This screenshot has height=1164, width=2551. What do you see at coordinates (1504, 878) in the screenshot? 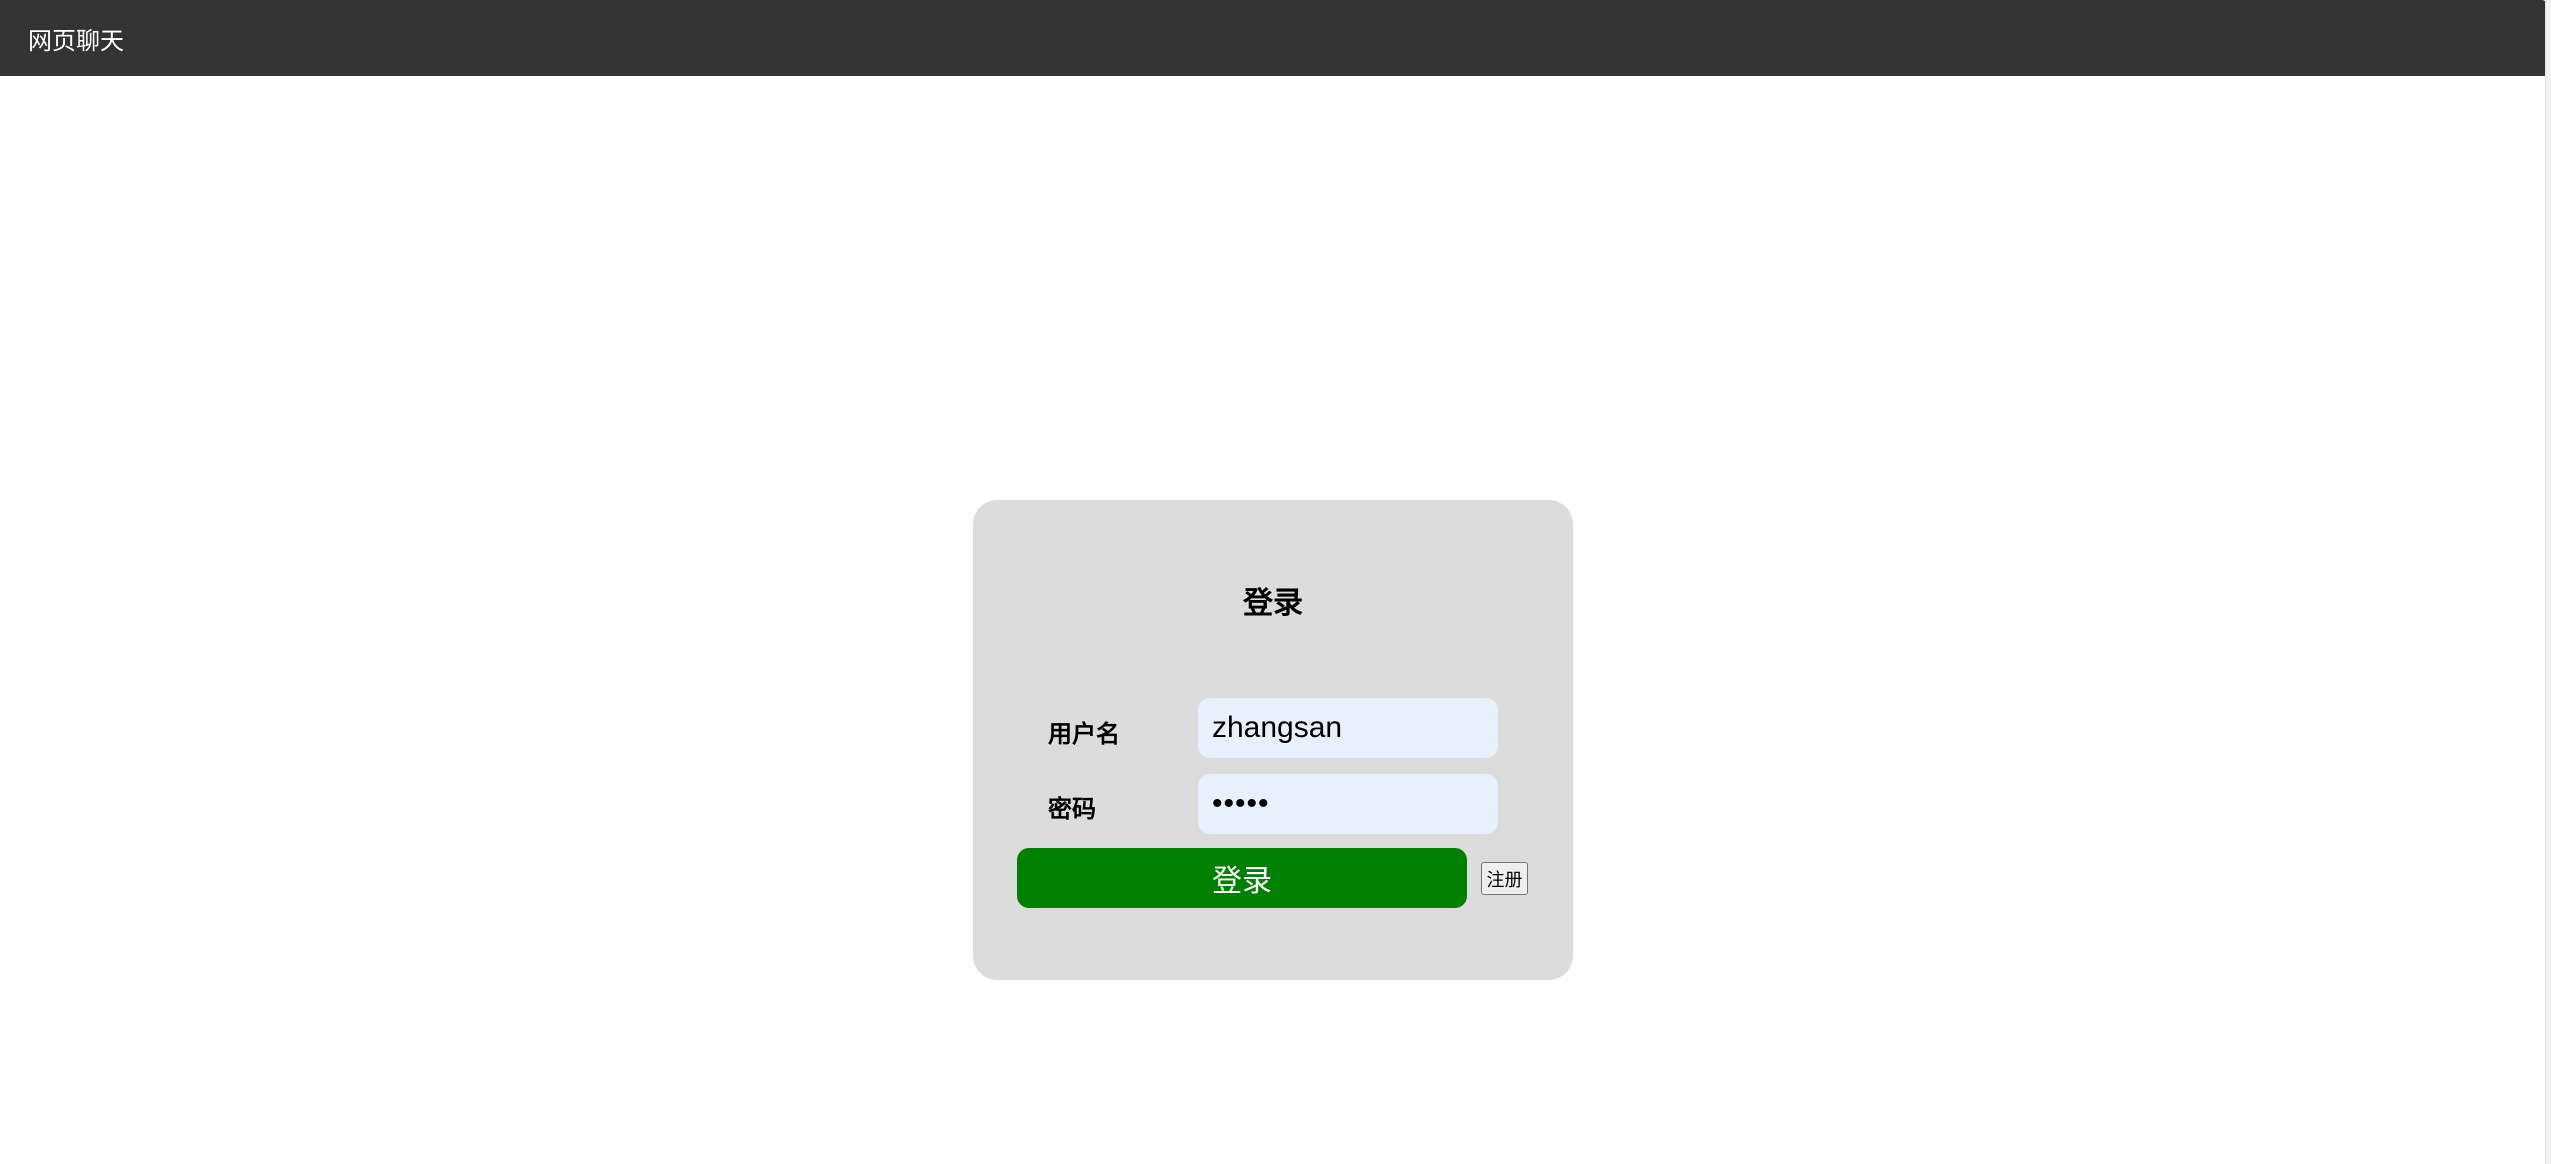
I see `register-button: 注册` at bounding box center [1504, 878].